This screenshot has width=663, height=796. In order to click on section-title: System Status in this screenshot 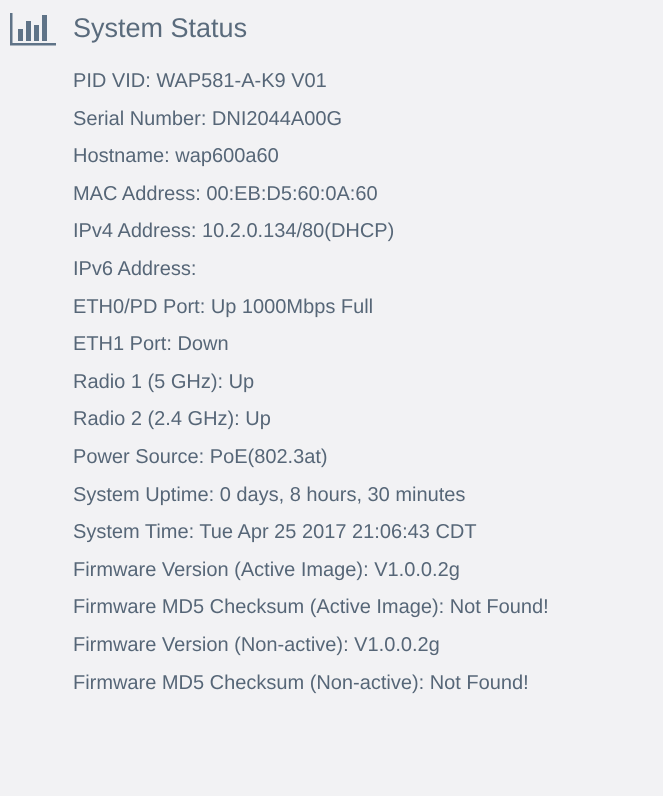, I will do `click(160, 28)`.